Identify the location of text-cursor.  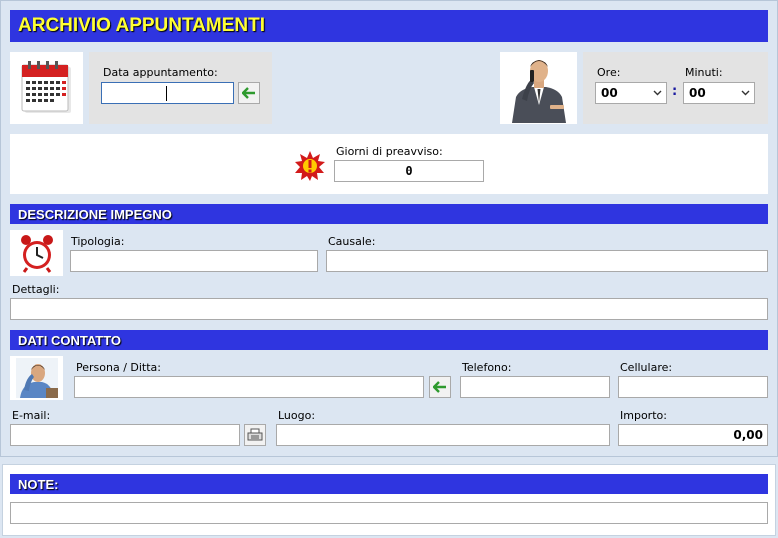
(166, 93).